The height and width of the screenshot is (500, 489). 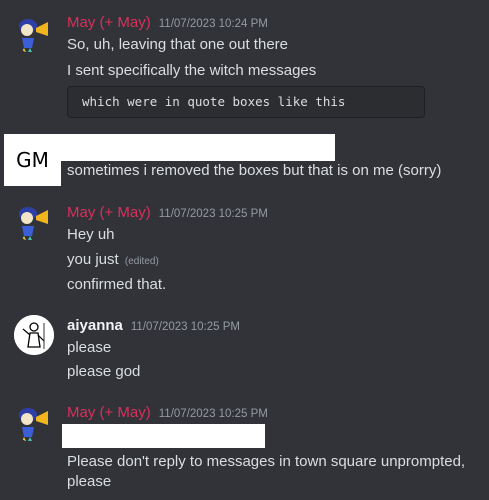 I want to click on message-header: aiyanna 11/07/2023 10:25 PM, so click(x=153, y=327).